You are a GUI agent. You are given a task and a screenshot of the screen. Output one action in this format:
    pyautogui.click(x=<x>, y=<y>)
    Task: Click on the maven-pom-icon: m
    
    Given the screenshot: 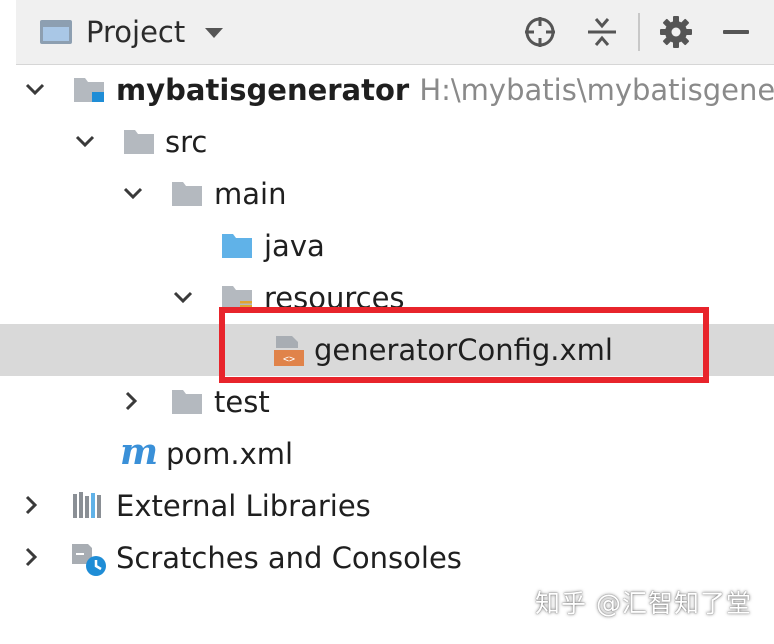 What is the action you would take?
    pyautogui.click(x=140, y=452)
    